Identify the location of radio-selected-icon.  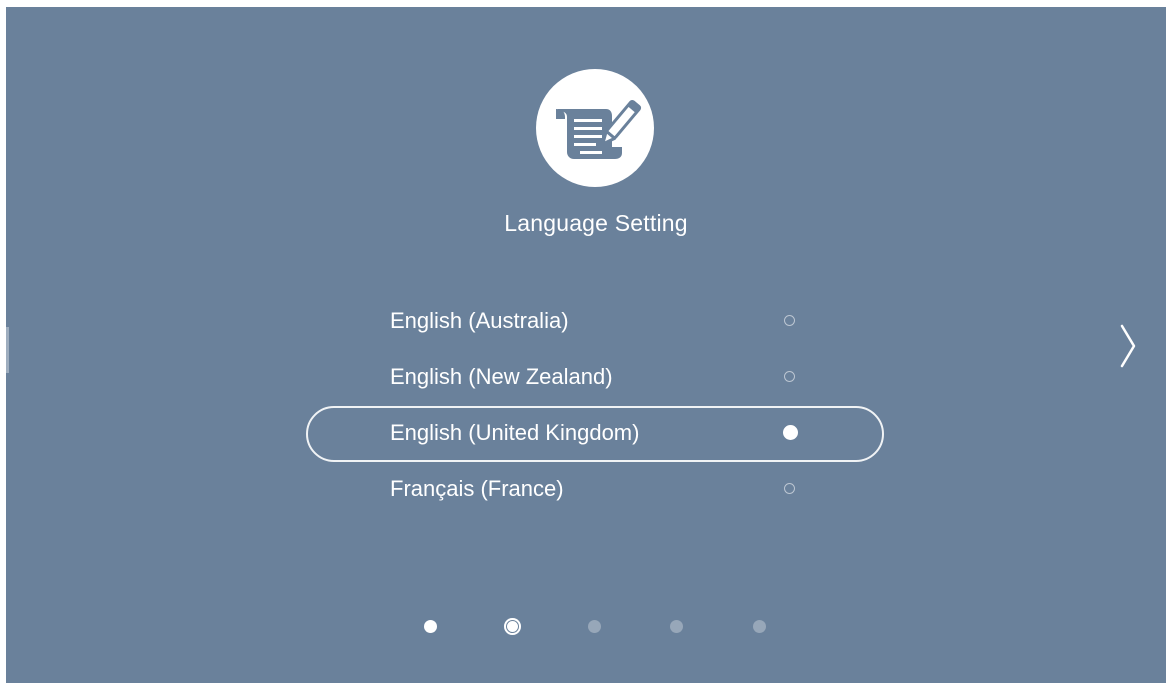
(790, 432).